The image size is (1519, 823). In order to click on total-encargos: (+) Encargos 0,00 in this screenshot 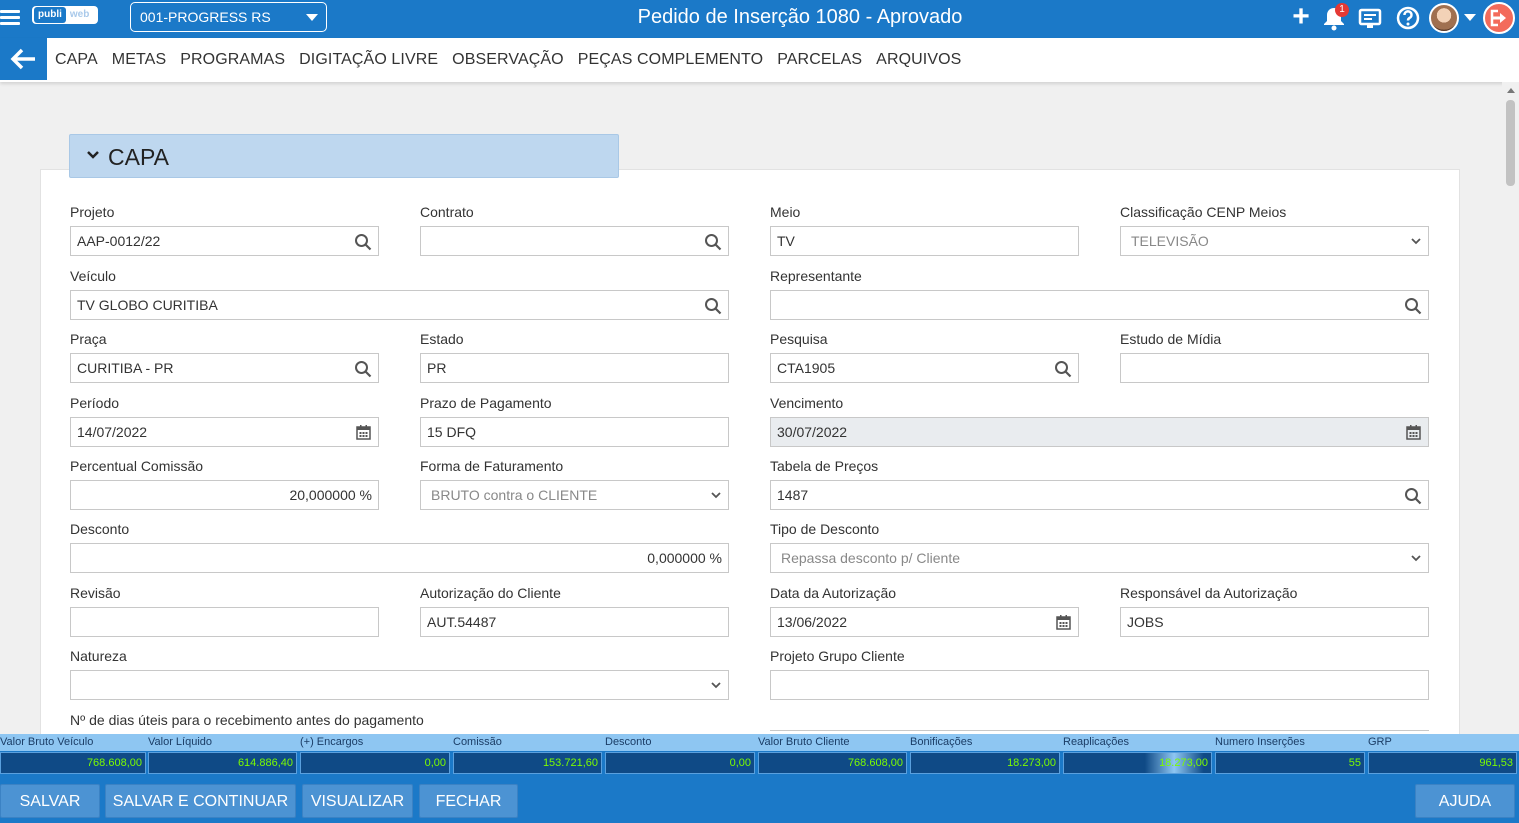, I will do `click(376, 755)`.